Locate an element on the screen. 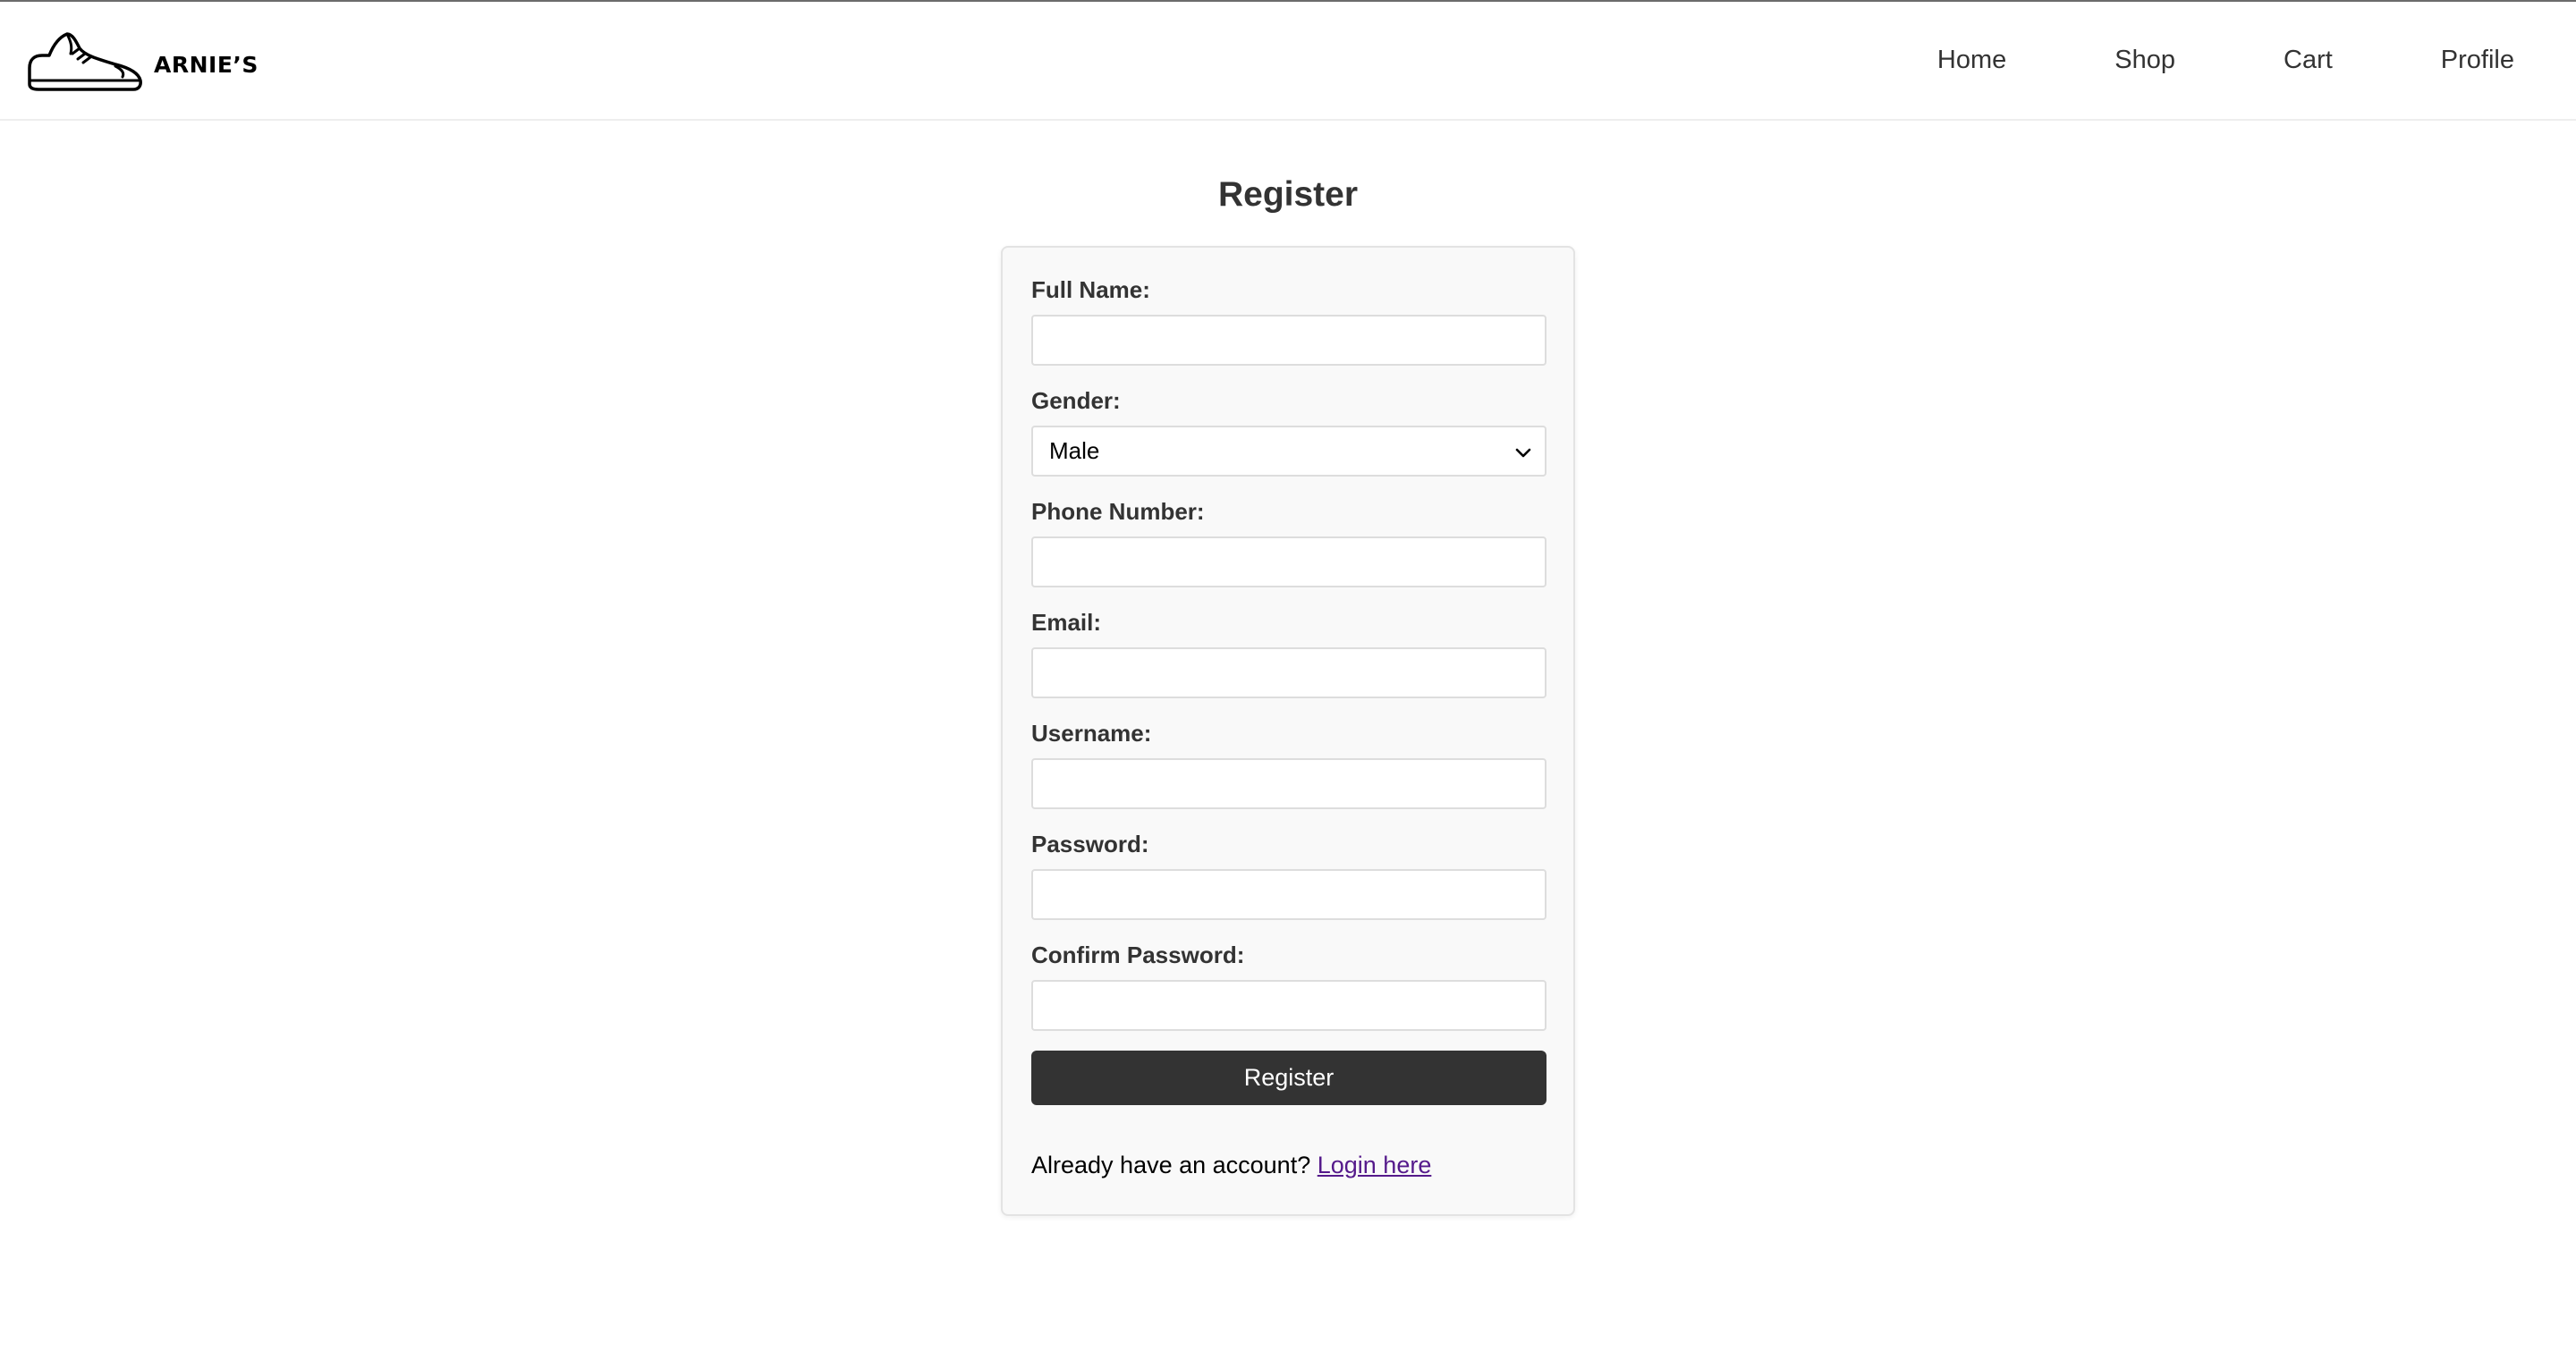  site-header: ARNIE’S Home Shop Cart Profile is located at coordinates (1288, 62).